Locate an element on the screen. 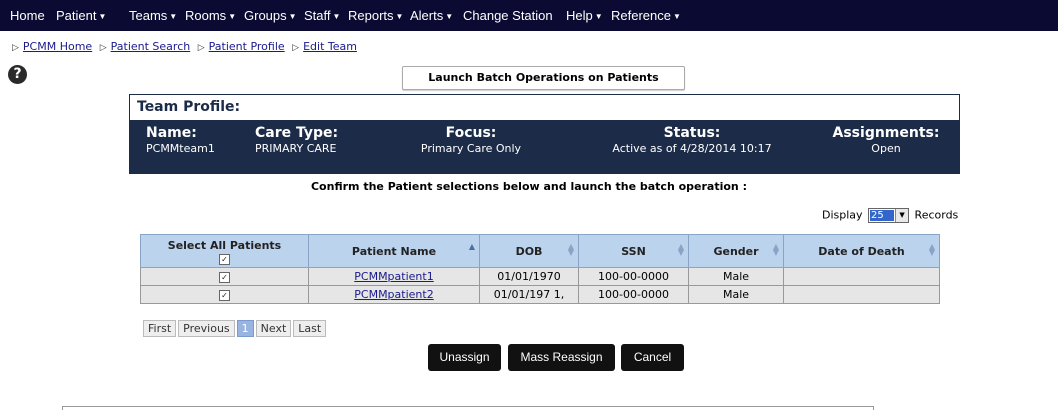 The image size is (1058, 410). patient-name-cell: PCMMpatient1 is located at coordinates (394, 276).